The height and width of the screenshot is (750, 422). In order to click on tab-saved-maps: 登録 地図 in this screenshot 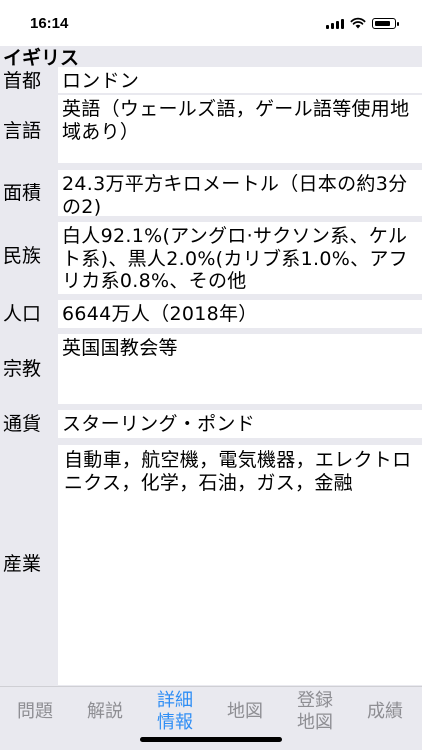, I will do `click(315, 712)`.